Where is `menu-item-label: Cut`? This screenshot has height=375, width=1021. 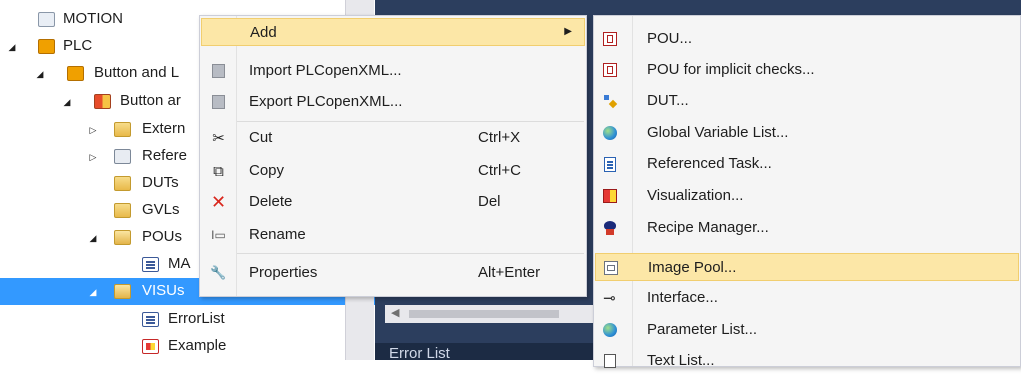 menu-item-label: Cut is located at coordinates (261, 137).